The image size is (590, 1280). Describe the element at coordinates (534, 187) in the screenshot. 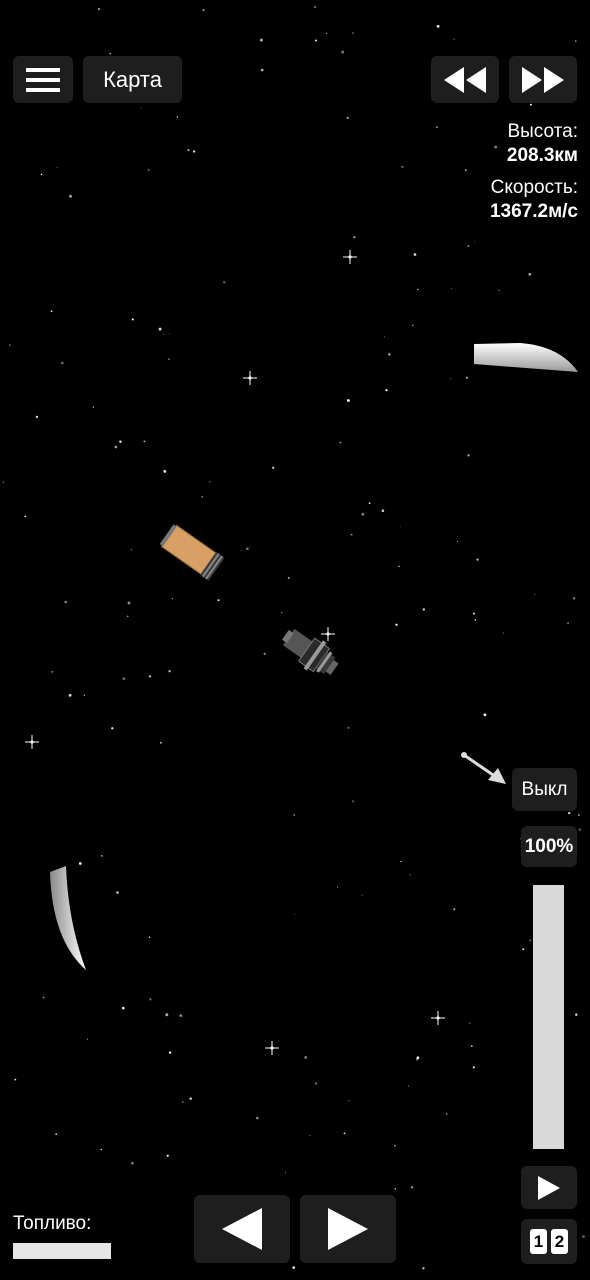

I see `speed-label: Скорость:` at that location.